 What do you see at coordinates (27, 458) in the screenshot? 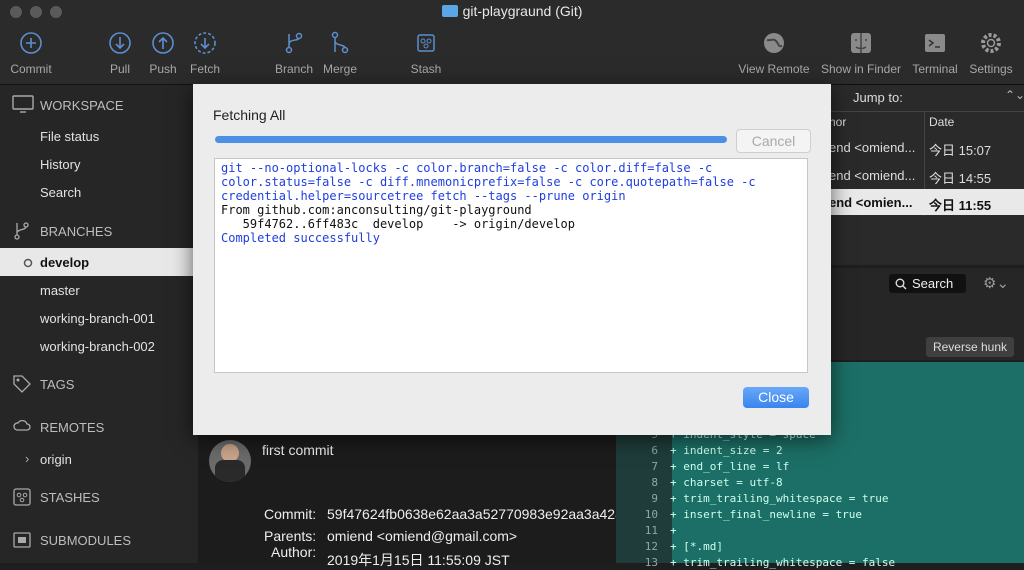
I see `chevron-right-icon: ›` at bounding box center [27, 458].